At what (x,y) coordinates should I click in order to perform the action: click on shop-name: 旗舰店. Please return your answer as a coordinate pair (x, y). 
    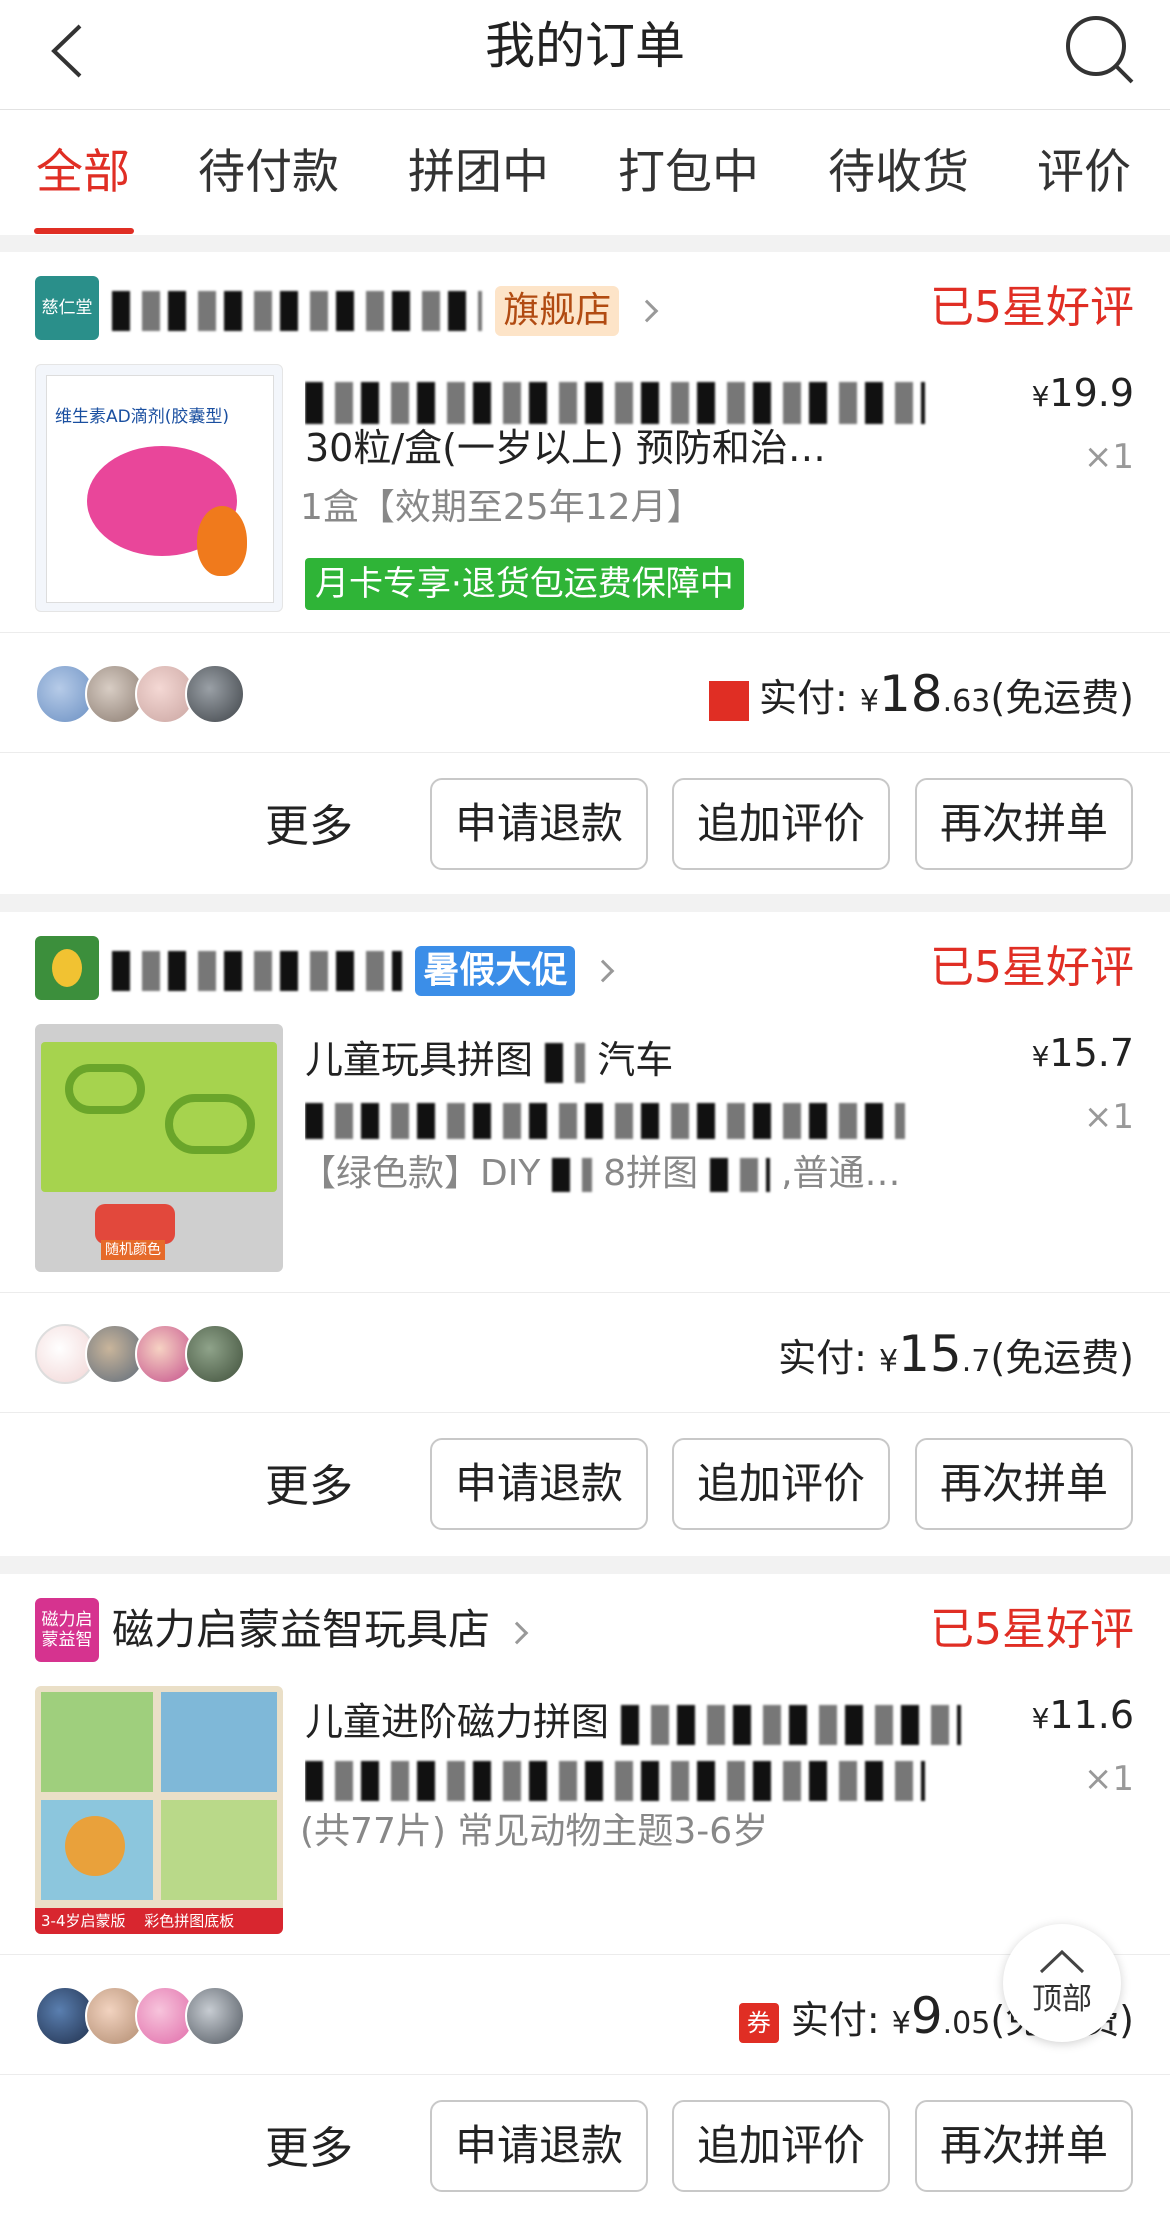
    Looking at the image, I should click on (385, 308).